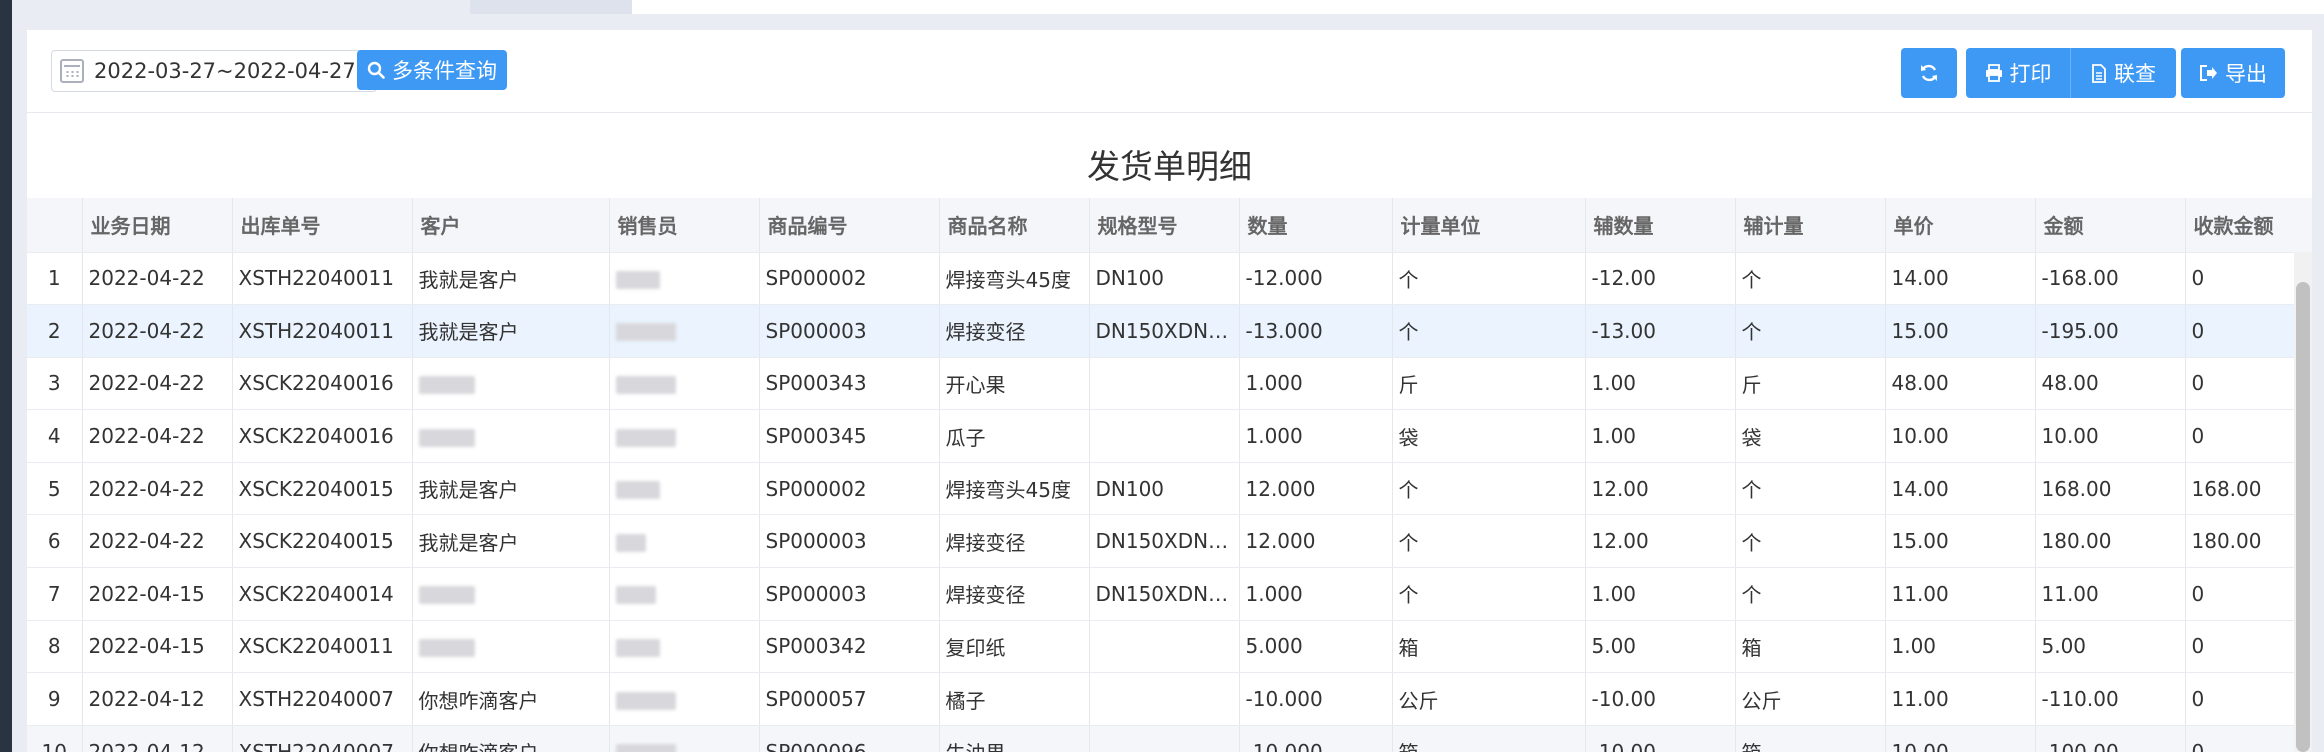 The image size is (2324, 752). What do you see at coordinates (432, 70) in the screenshot?
I see `multi-condition-search-button: 多条件查询` at bounding box center [432, 70].